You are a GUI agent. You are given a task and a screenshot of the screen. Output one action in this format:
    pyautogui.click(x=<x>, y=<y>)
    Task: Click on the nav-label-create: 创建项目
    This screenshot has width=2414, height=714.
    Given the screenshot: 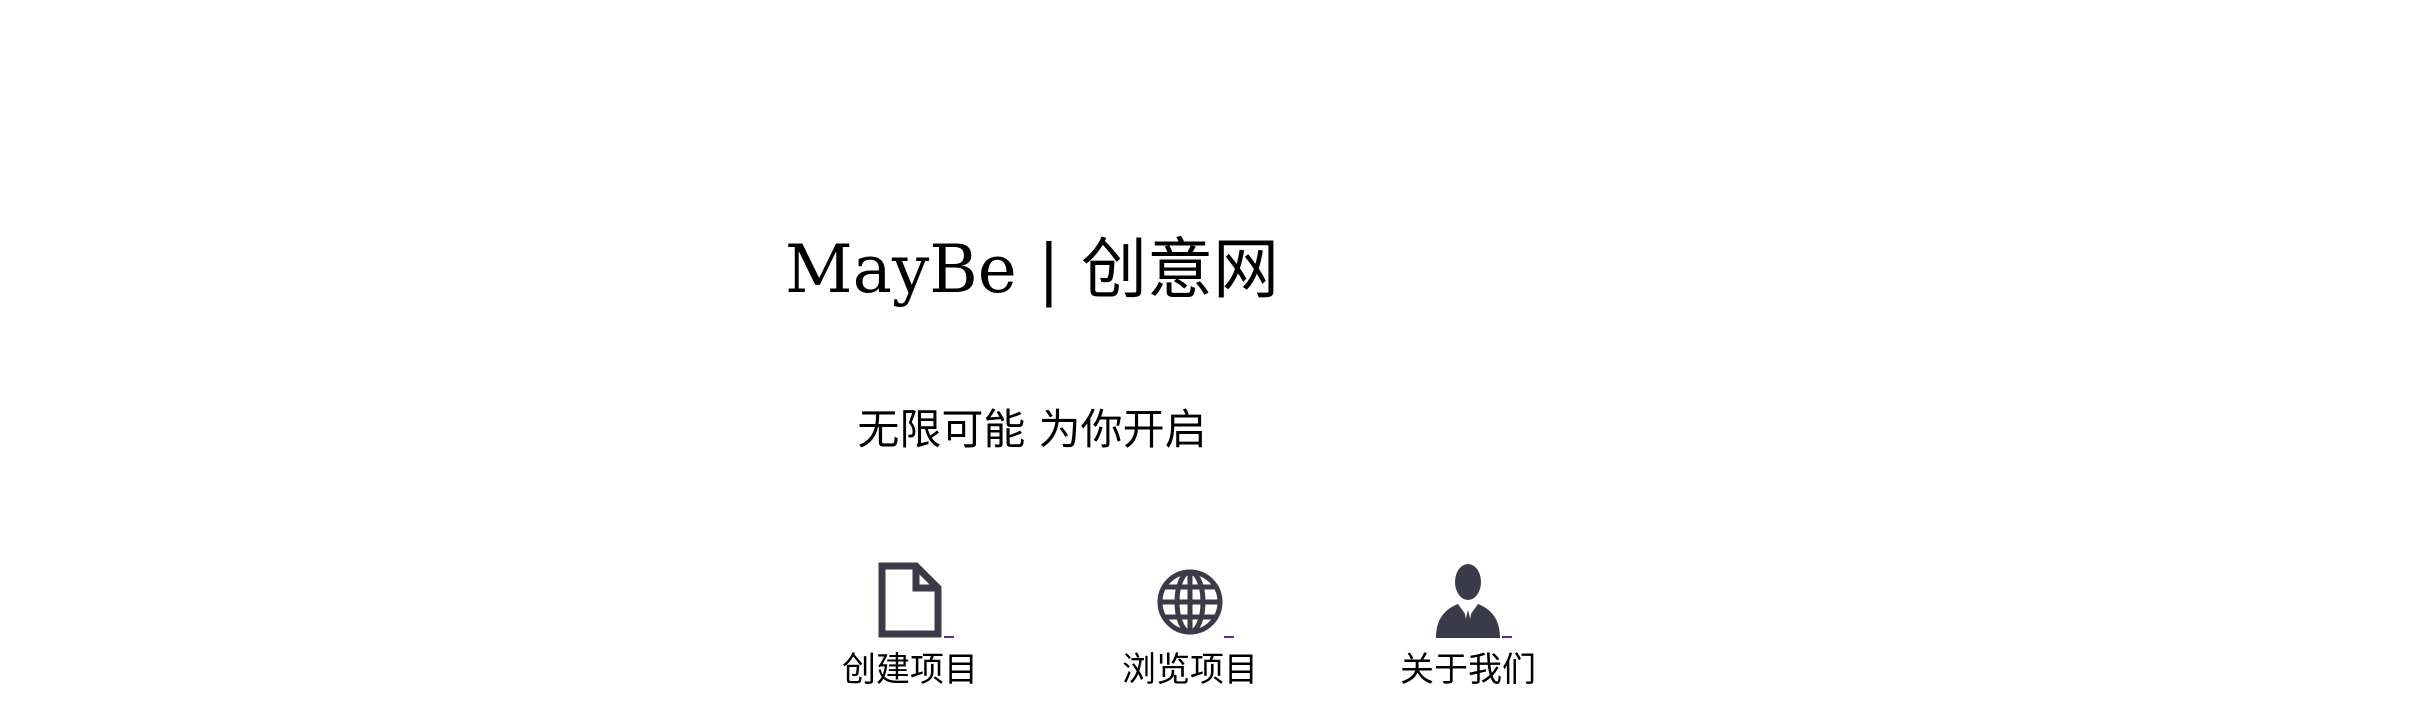 What is the action you would take?
    pyautogui.click(x=910, y=670)
    